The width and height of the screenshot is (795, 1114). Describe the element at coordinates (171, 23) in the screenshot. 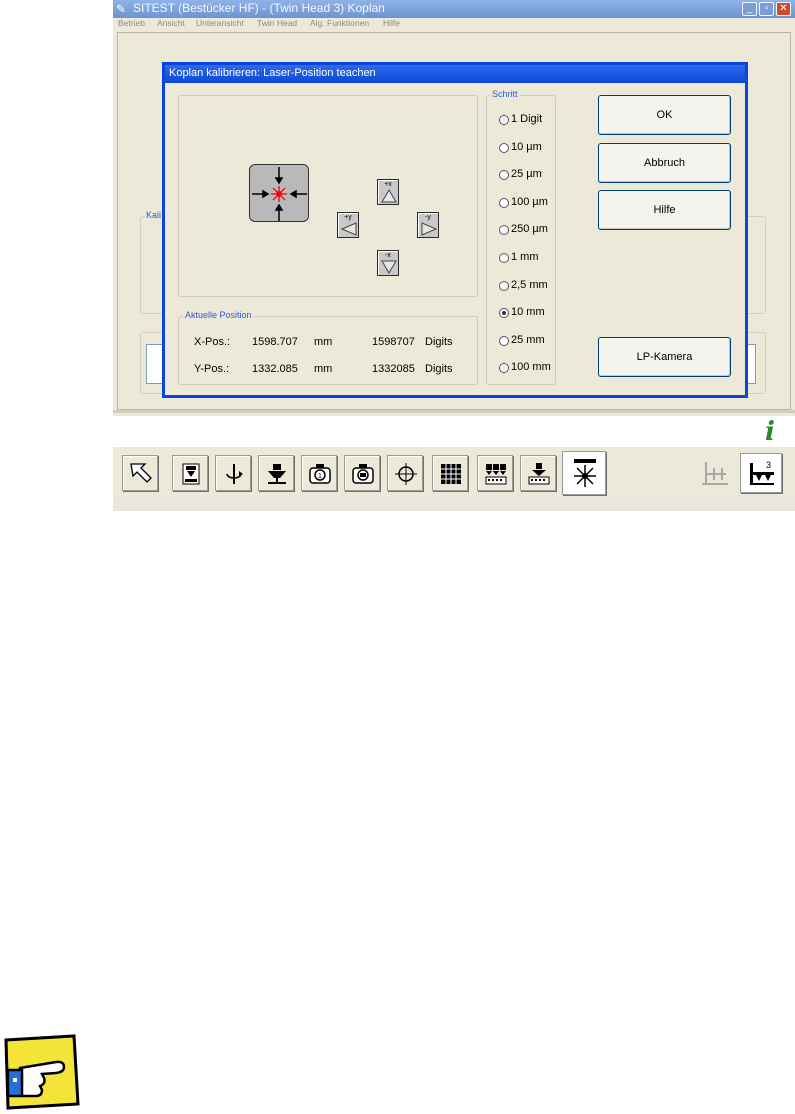

I see `menu-ansicht: Ansicht` at that location.